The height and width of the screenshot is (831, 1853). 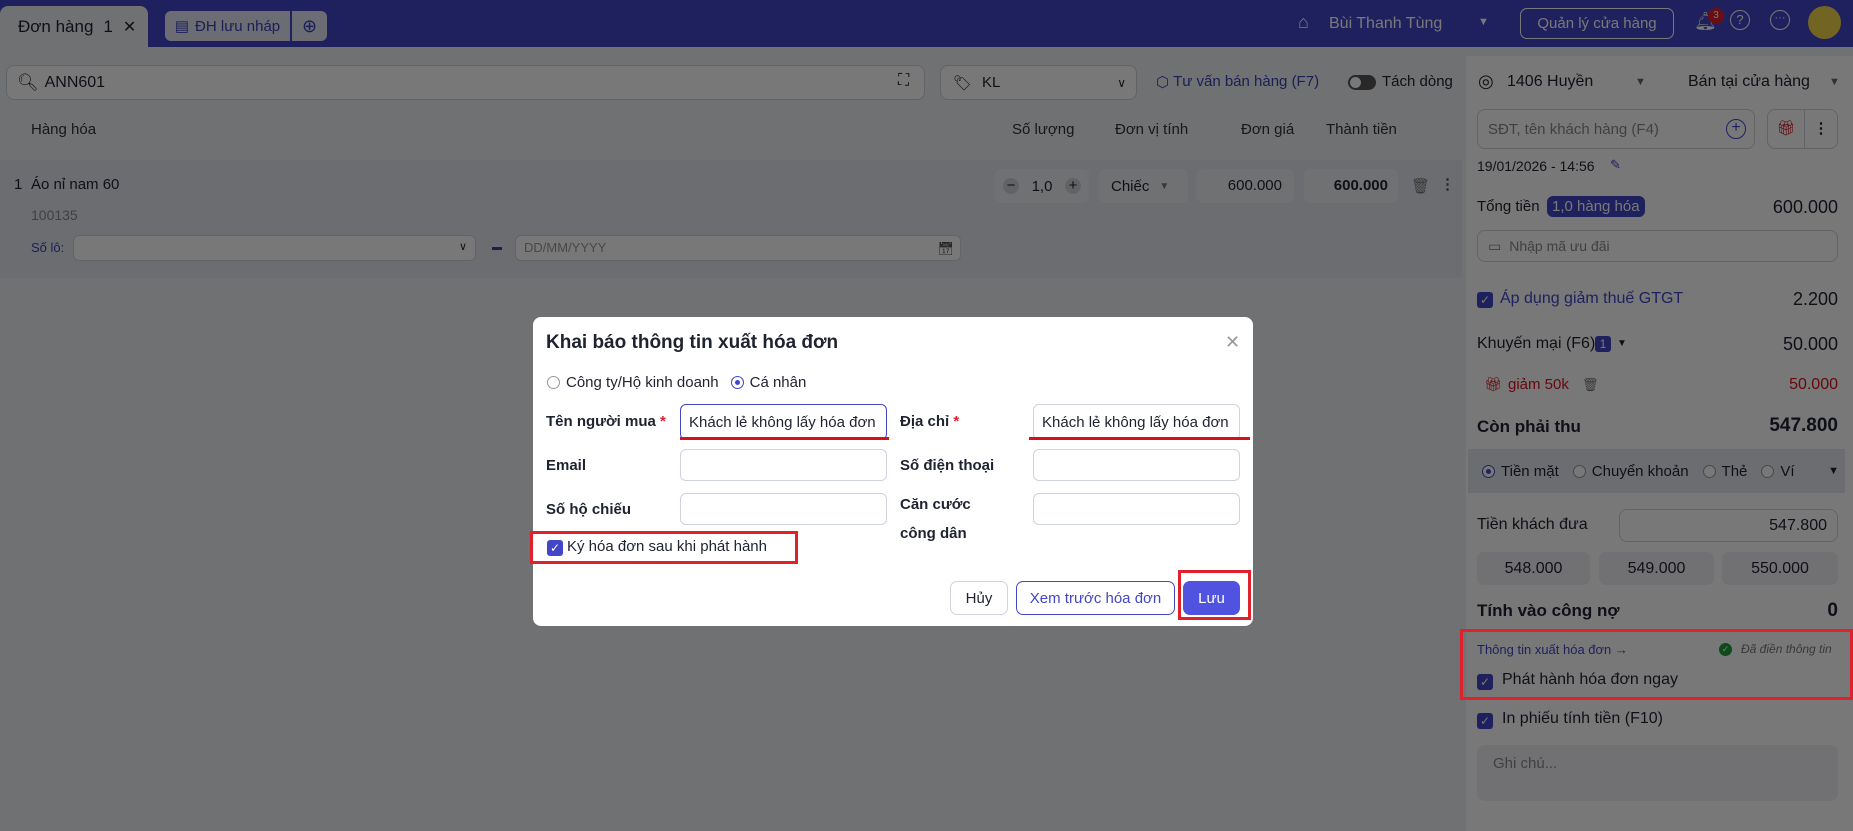 I want to click on vat-label: Áp dụng giảm thuế GTGT, so click(x=1591, y=299).